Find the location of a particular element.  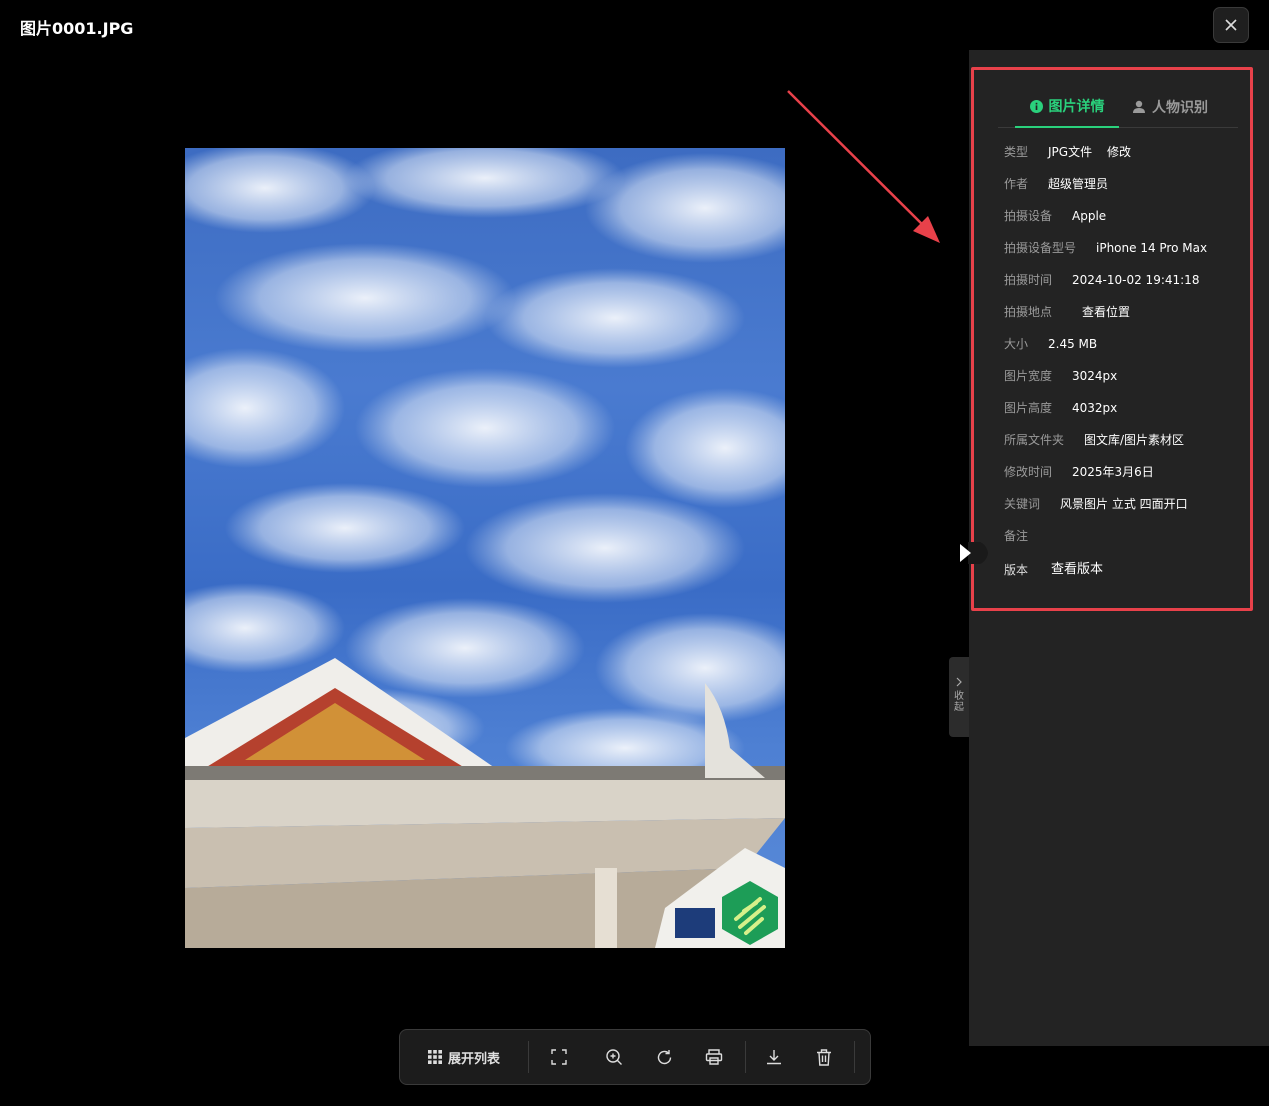

detail-type: 类型 JPG文件 修改 is located at coordinates (1067, 152).